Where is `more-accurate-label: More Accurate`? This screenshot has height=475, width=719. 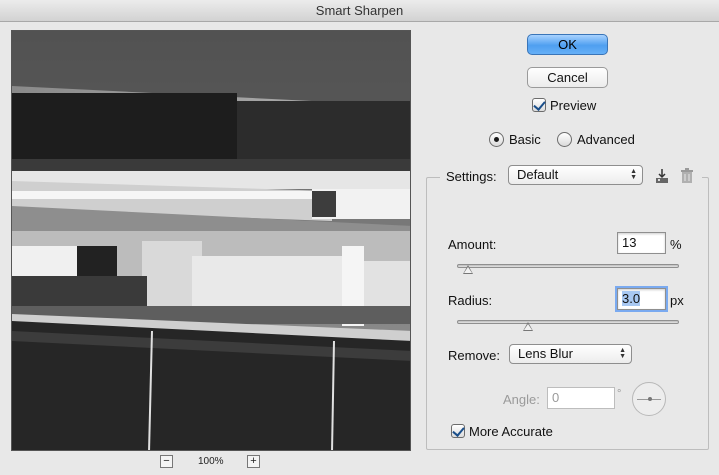
more-accurate-label: More Accurate is located at coordinates (511, 431).